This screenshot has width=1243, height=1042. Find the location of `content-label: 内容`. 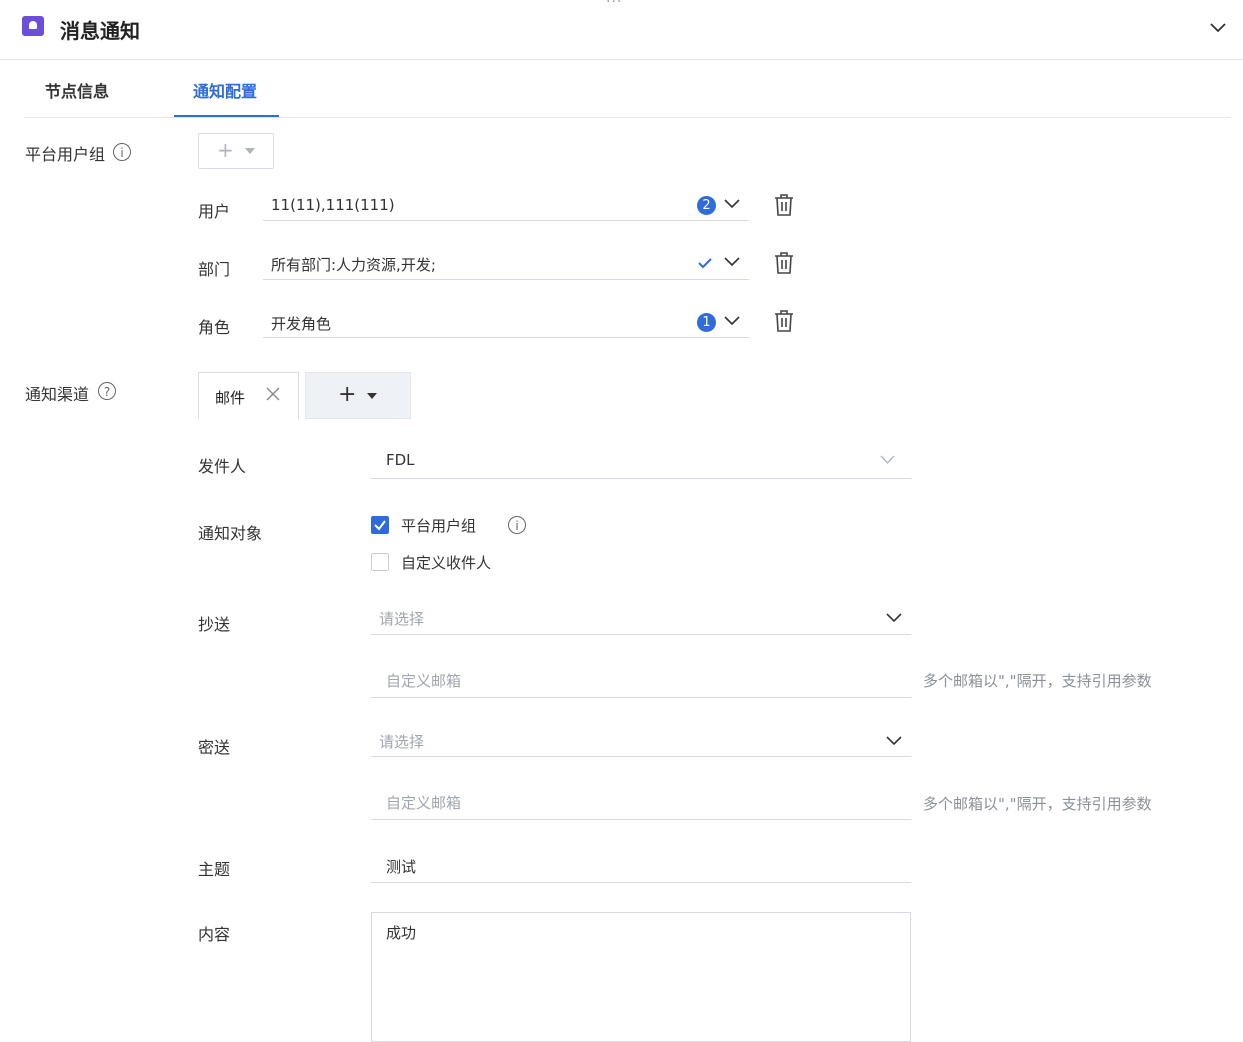

content-label: 内容 is located at coordinates (214, 934).